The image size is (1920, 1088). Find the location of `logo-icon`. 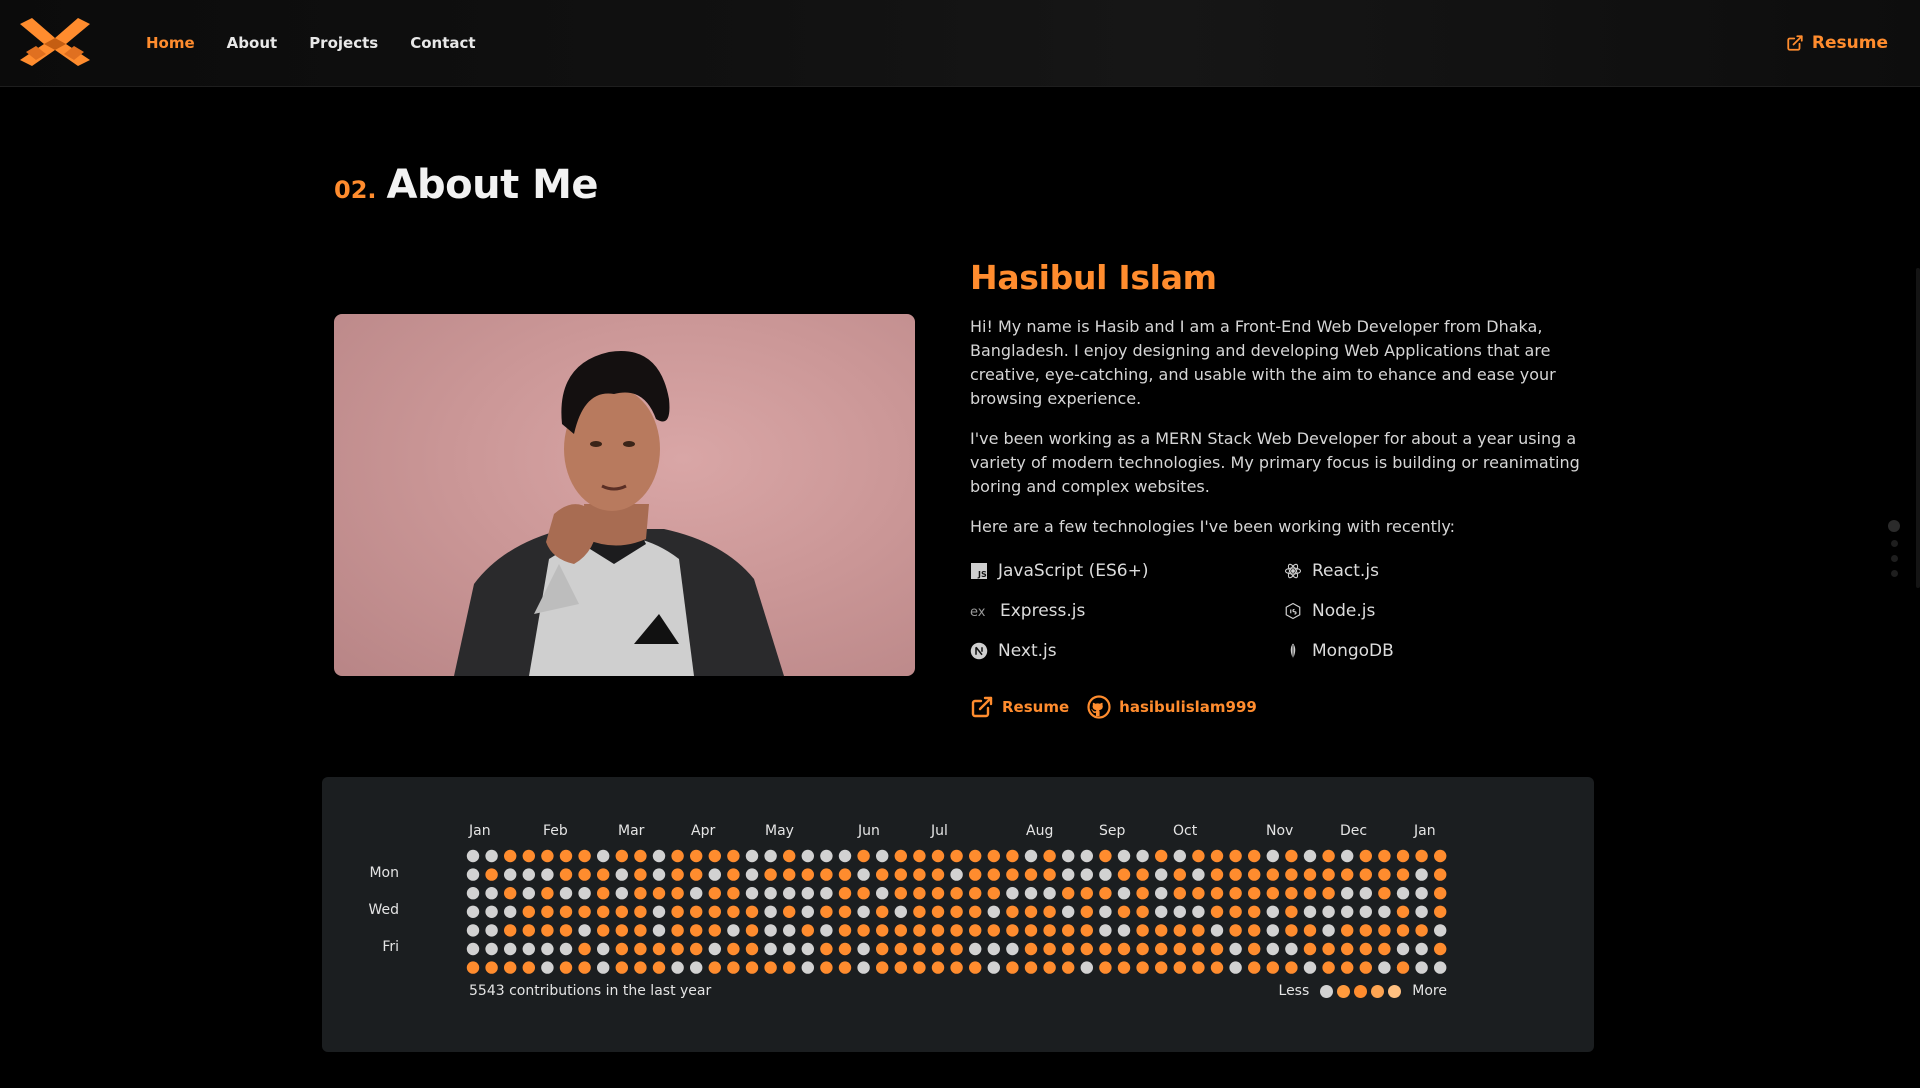

logo-icon is located at coordinates (55, 41).